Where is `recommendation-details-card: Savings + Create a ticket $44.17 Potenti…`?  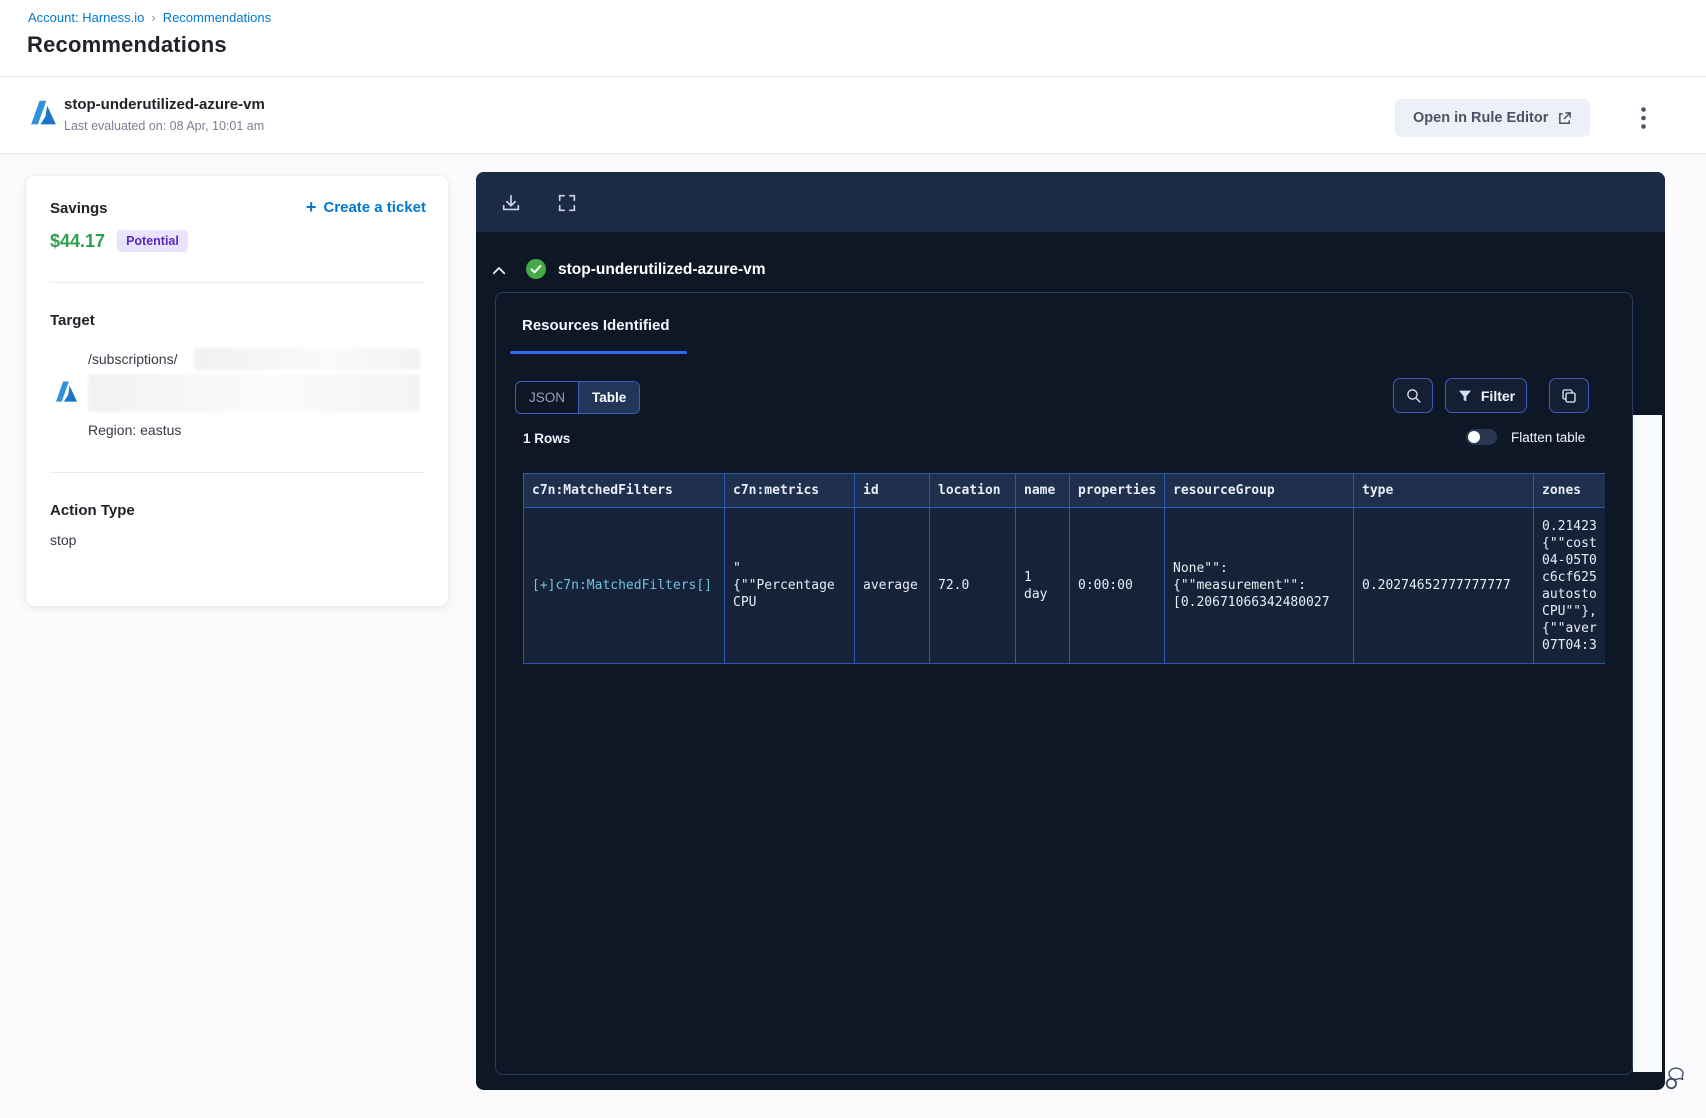
recommendation-details-card: Savings + Create a ticket $44.17 Potenti… is located at coordinates (237, 391).